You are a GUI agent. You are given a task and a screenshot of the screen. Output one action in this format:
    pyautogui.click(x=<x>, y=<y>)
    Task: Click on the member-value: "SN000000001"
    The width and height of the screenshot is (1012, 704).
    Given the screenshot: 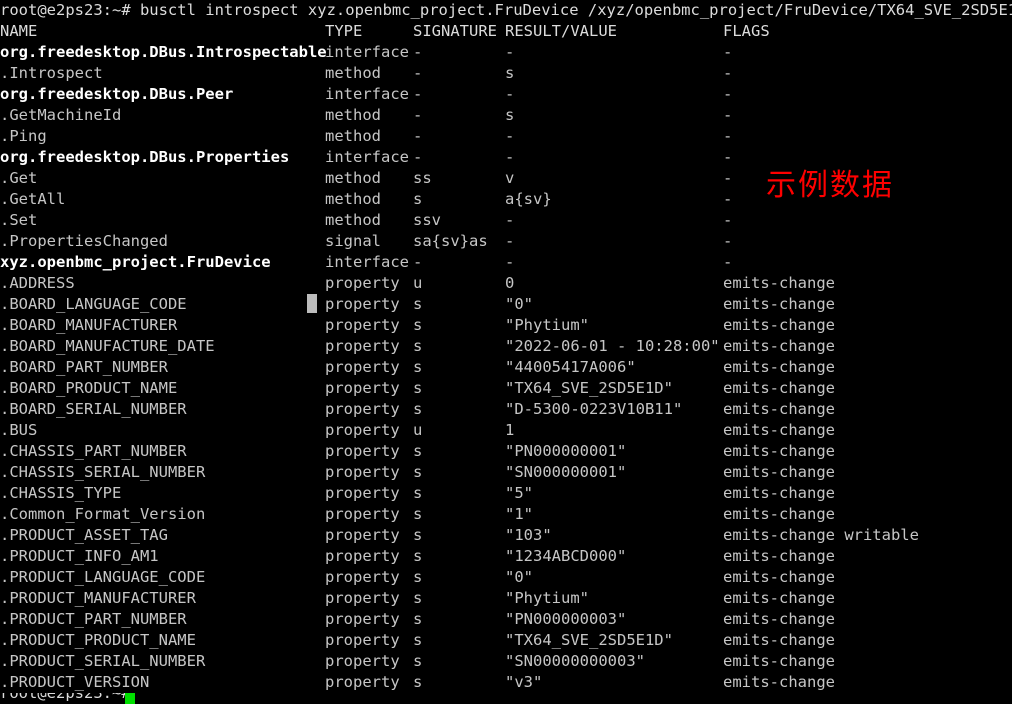 What is the action you would take?
    pyautogui.click(x=566, y=472)
    